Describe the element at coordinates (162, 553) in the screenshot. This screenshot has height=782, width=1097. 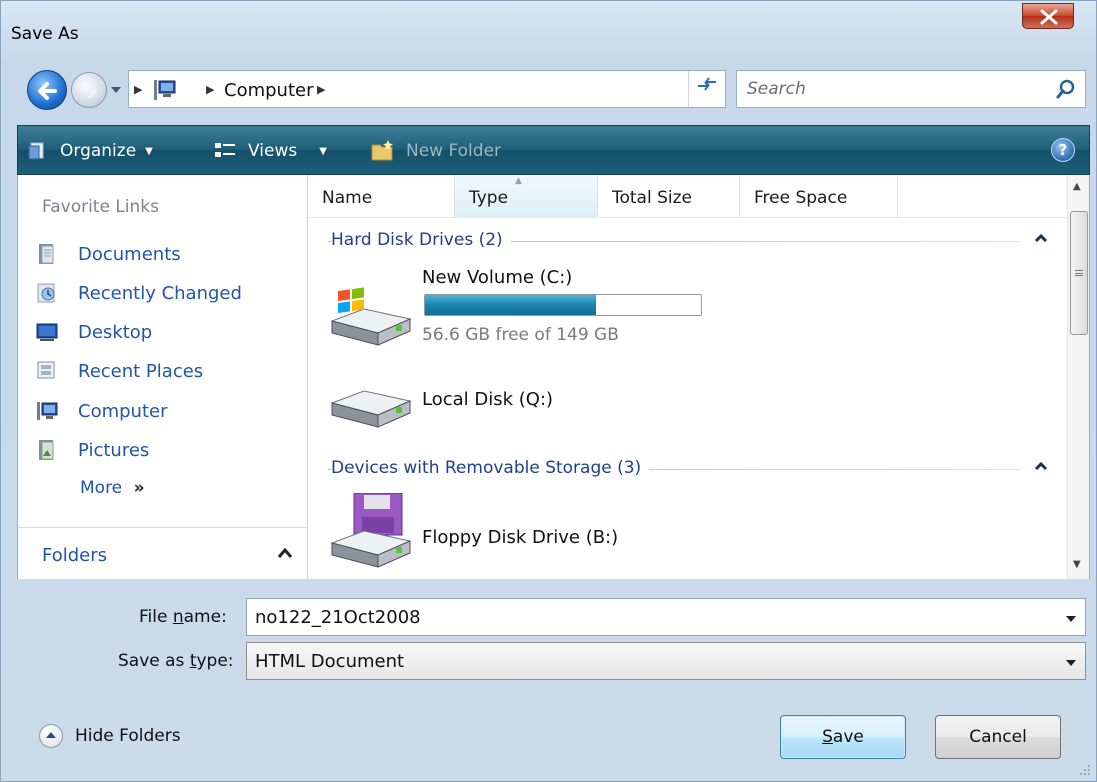
I see `folders-tree-toggle: Folders` at that location.